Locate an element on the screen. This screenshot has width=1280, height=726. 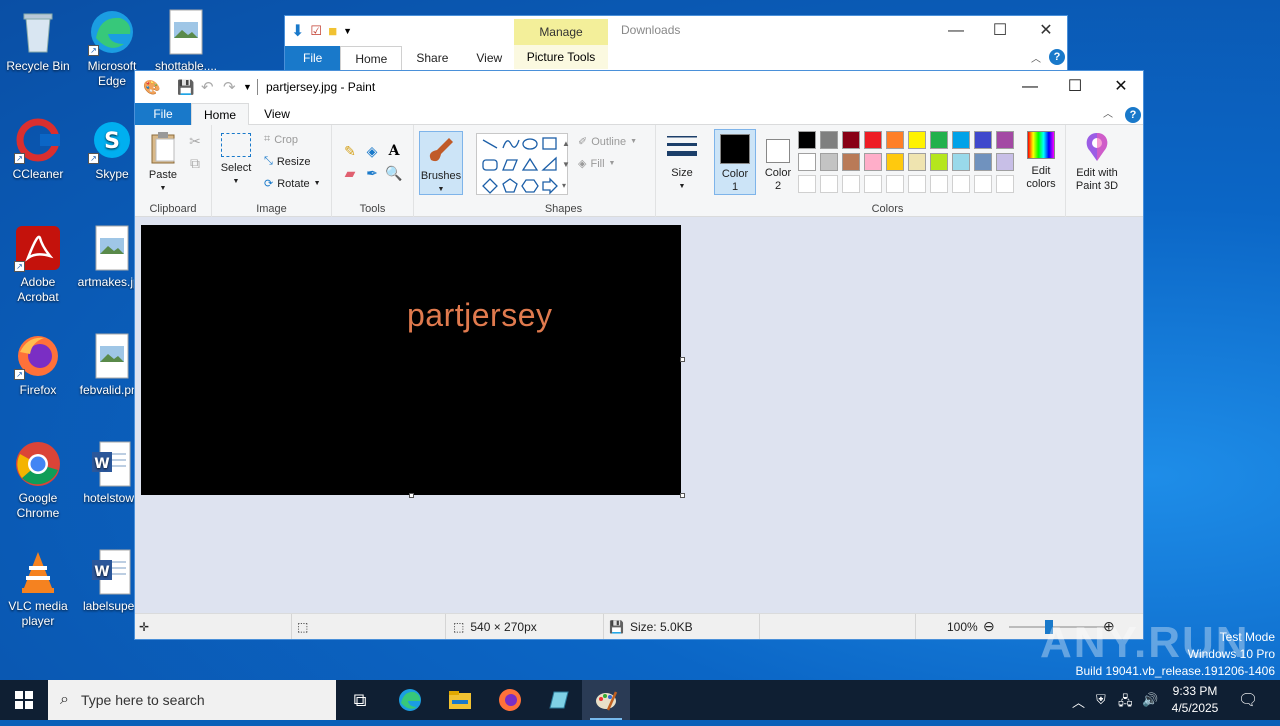
tab-picture-tools: Picture Tools is located at coordinates (561, 57).